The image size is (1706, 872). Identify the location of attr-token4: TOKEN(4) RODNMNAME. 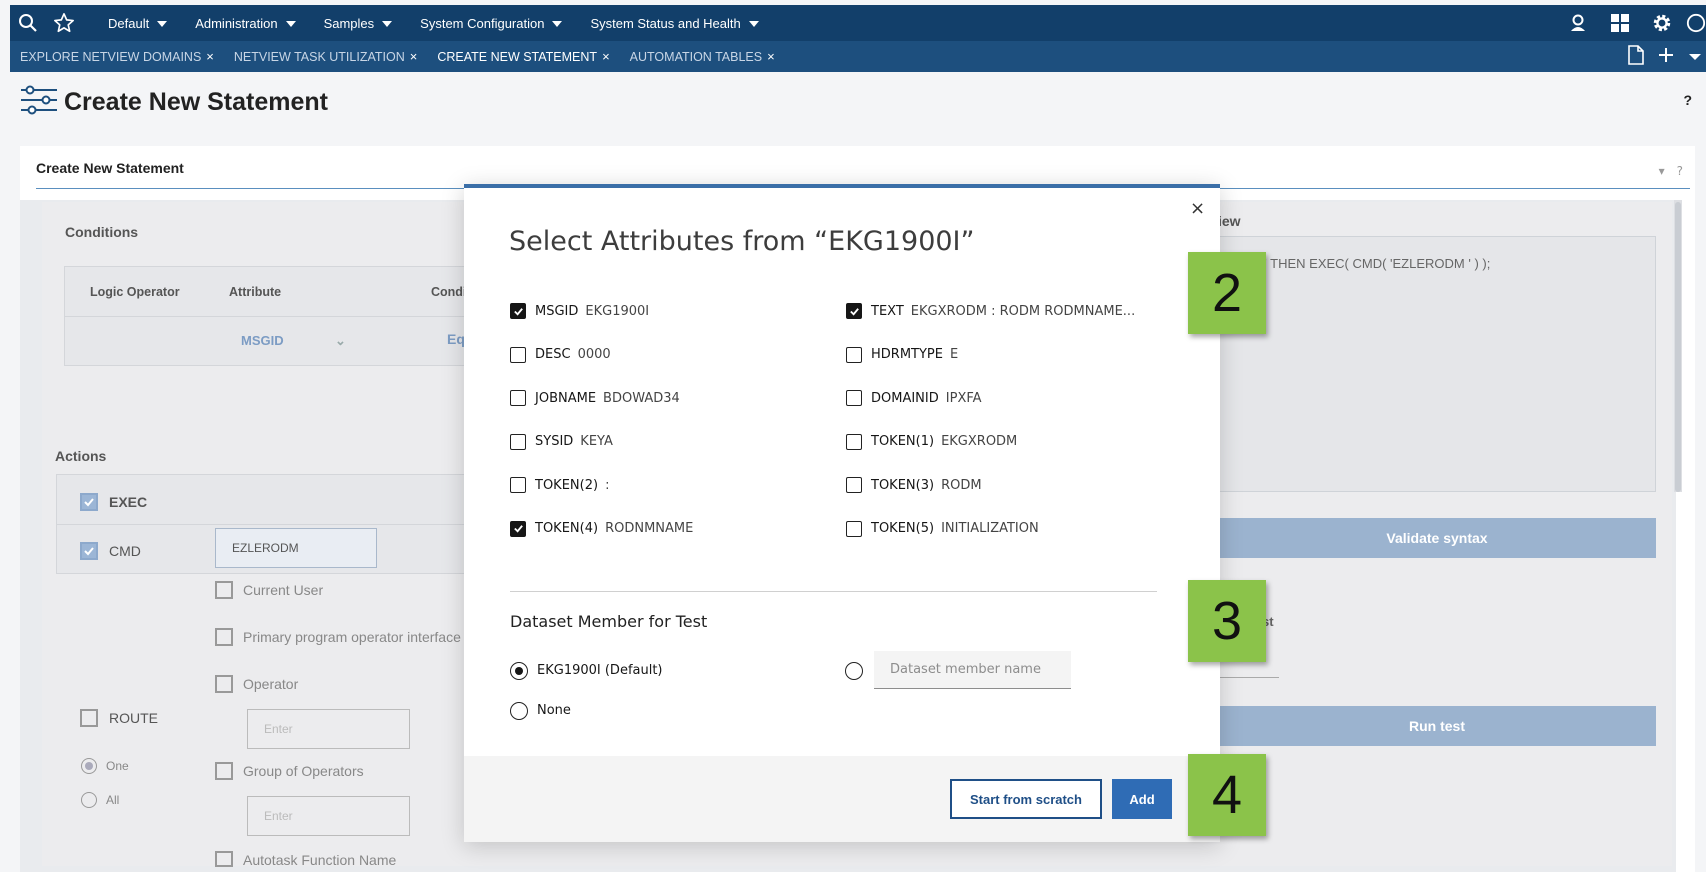
(601, 529).